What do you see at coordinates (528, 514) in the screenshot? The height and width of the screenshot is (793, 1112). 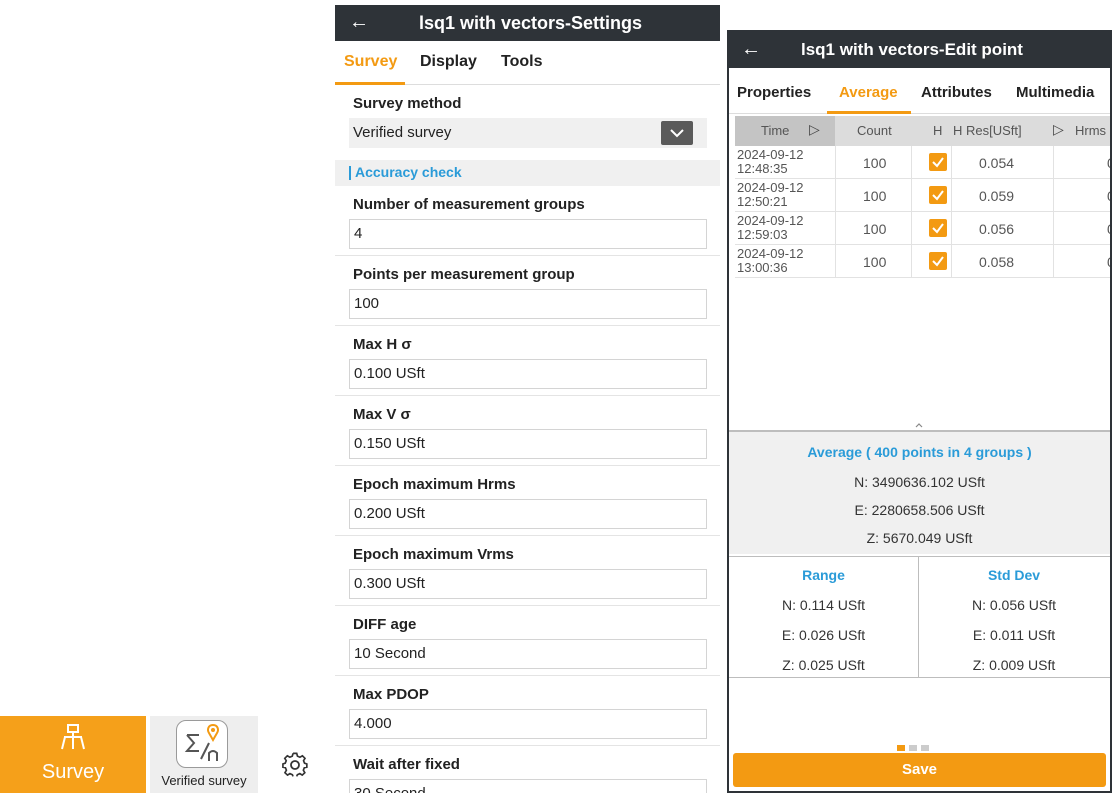 I see `epoch-max-hrms-input: 0.200 USft` at bounding box center [528, 514].